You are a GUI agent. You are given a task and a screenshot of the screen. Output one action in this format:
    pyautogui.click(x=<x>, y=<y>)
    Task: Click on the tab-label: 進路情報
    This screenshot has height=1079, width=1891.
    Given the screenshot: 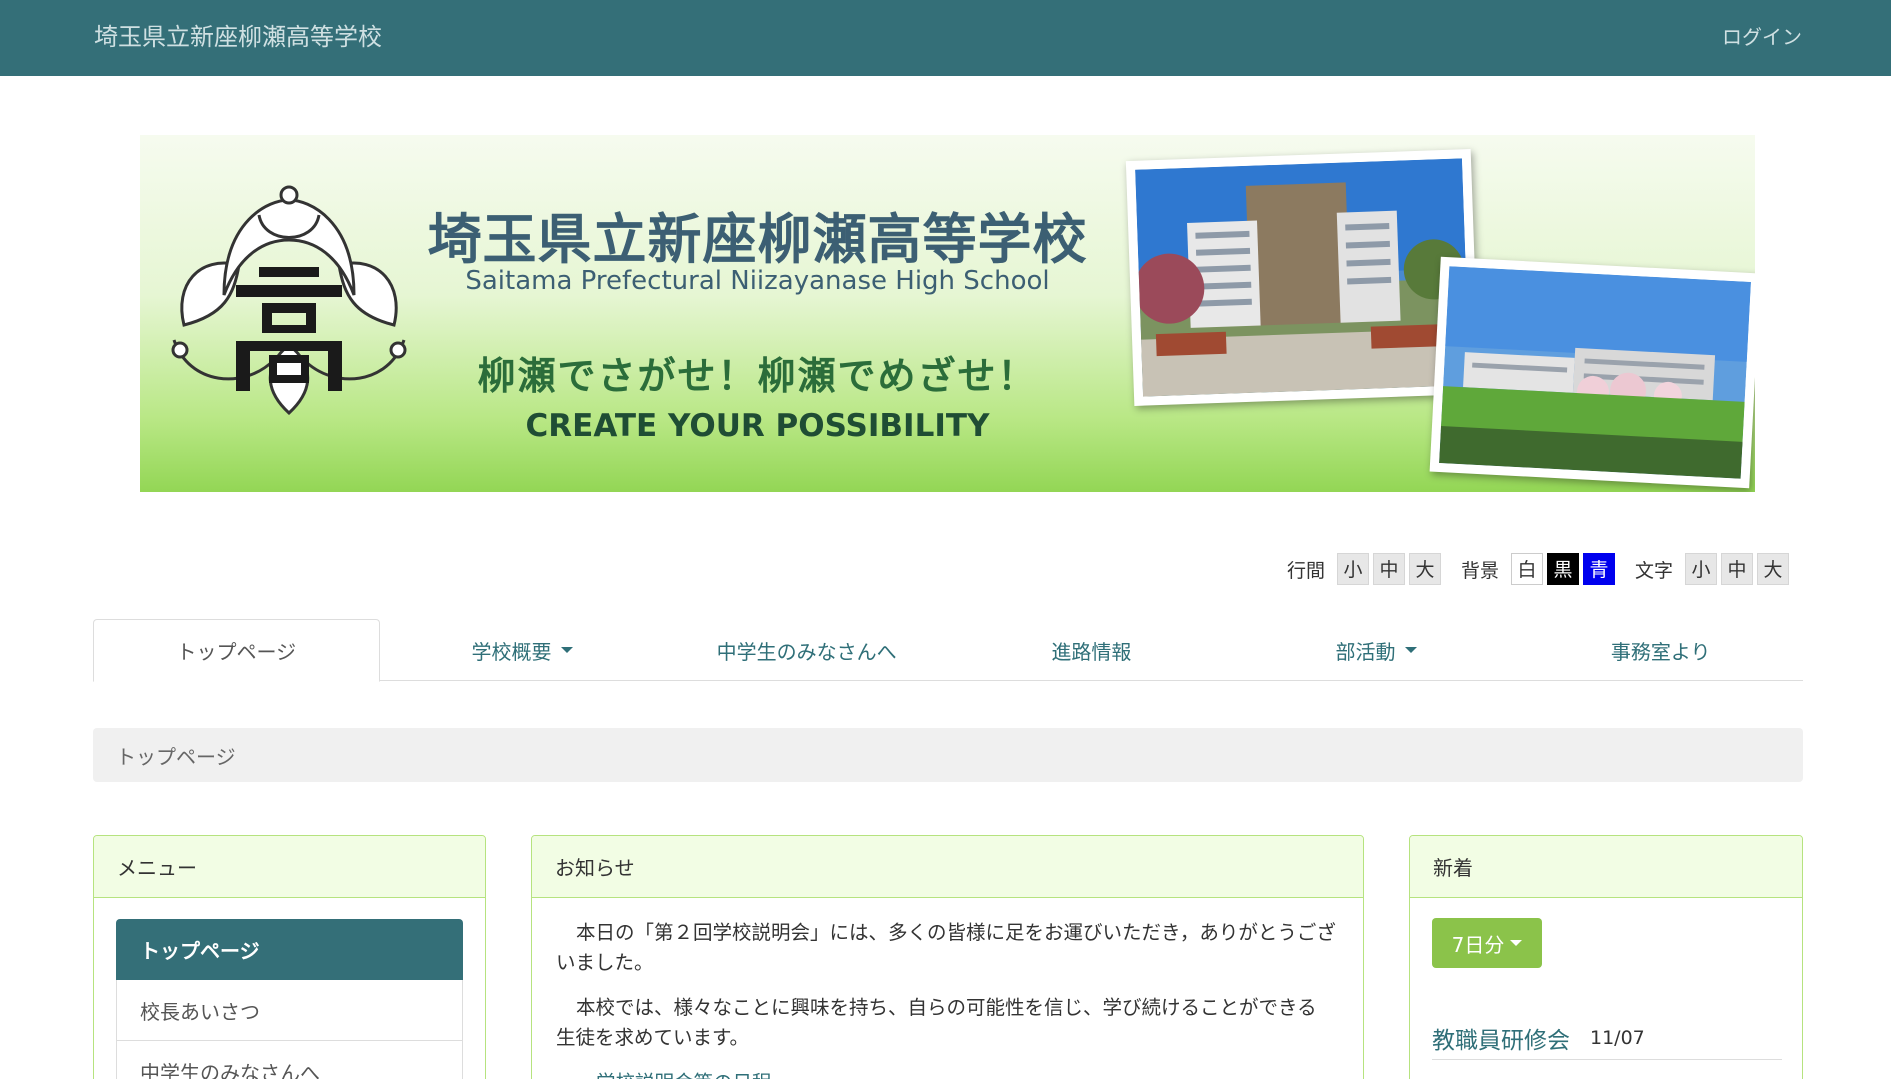 What is the action you would take?
    pyautogui.click(x=1091, y=651)
    